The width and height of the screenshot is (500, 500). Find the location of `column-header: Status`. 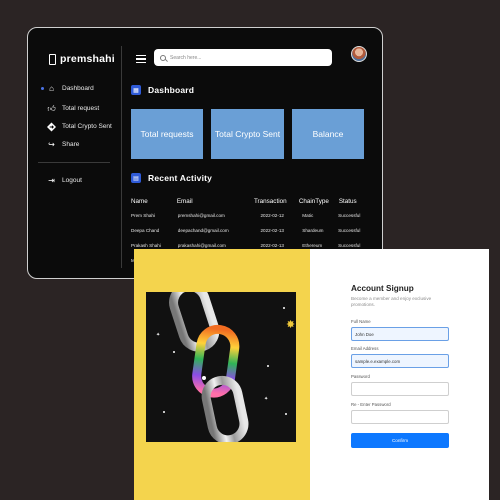

column-header: Status is located at coordinates (347, 201).